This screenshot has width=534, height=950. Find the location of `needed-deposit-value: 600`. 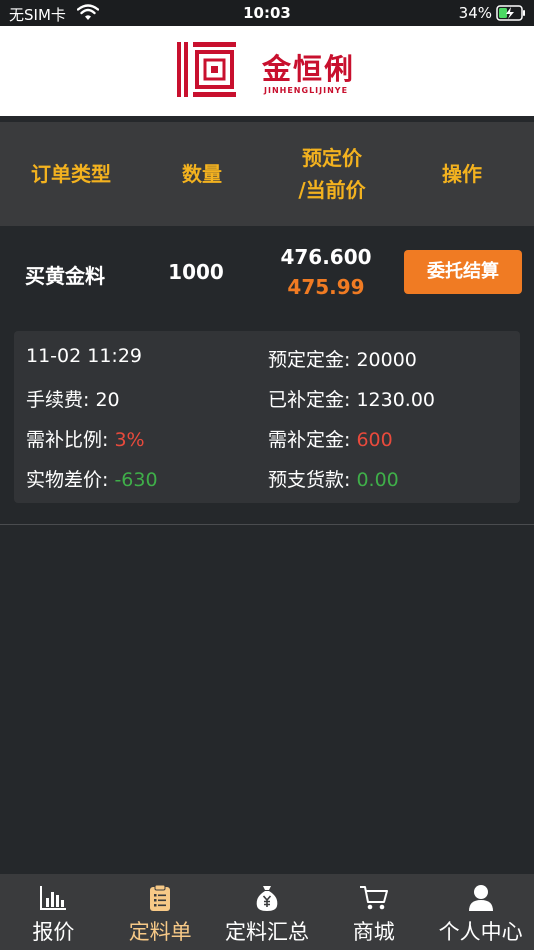

needed-deposit-value: 600 is located at coordinates (374, 440).